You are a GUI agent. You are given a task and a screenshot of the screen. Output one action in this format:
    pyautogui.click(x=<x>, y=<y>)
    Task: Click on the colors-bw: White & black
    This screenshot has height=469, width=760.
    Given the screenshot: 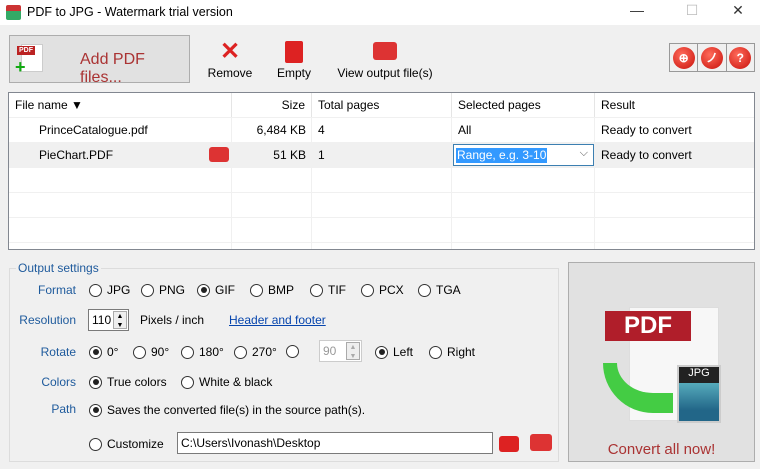 What is the action you would take?
    pyautogui.click(x=226, y=382)
    